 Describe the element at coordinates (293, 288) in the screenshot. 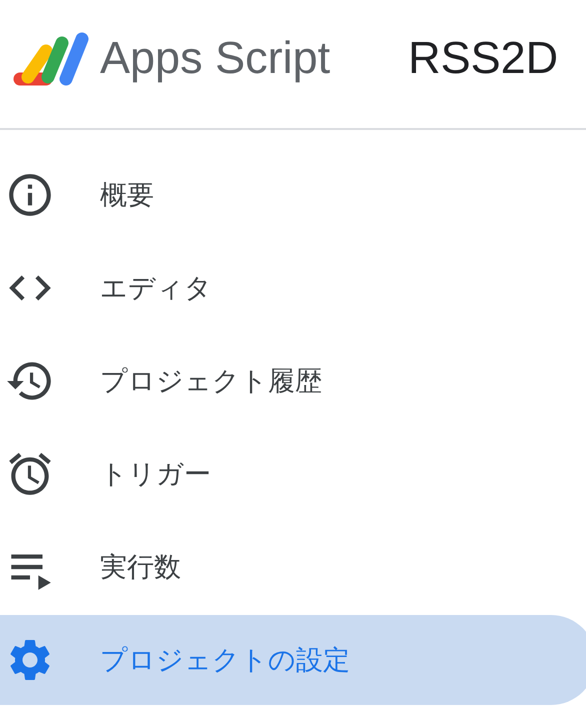

I see `nav-item: エディタ` at that location.